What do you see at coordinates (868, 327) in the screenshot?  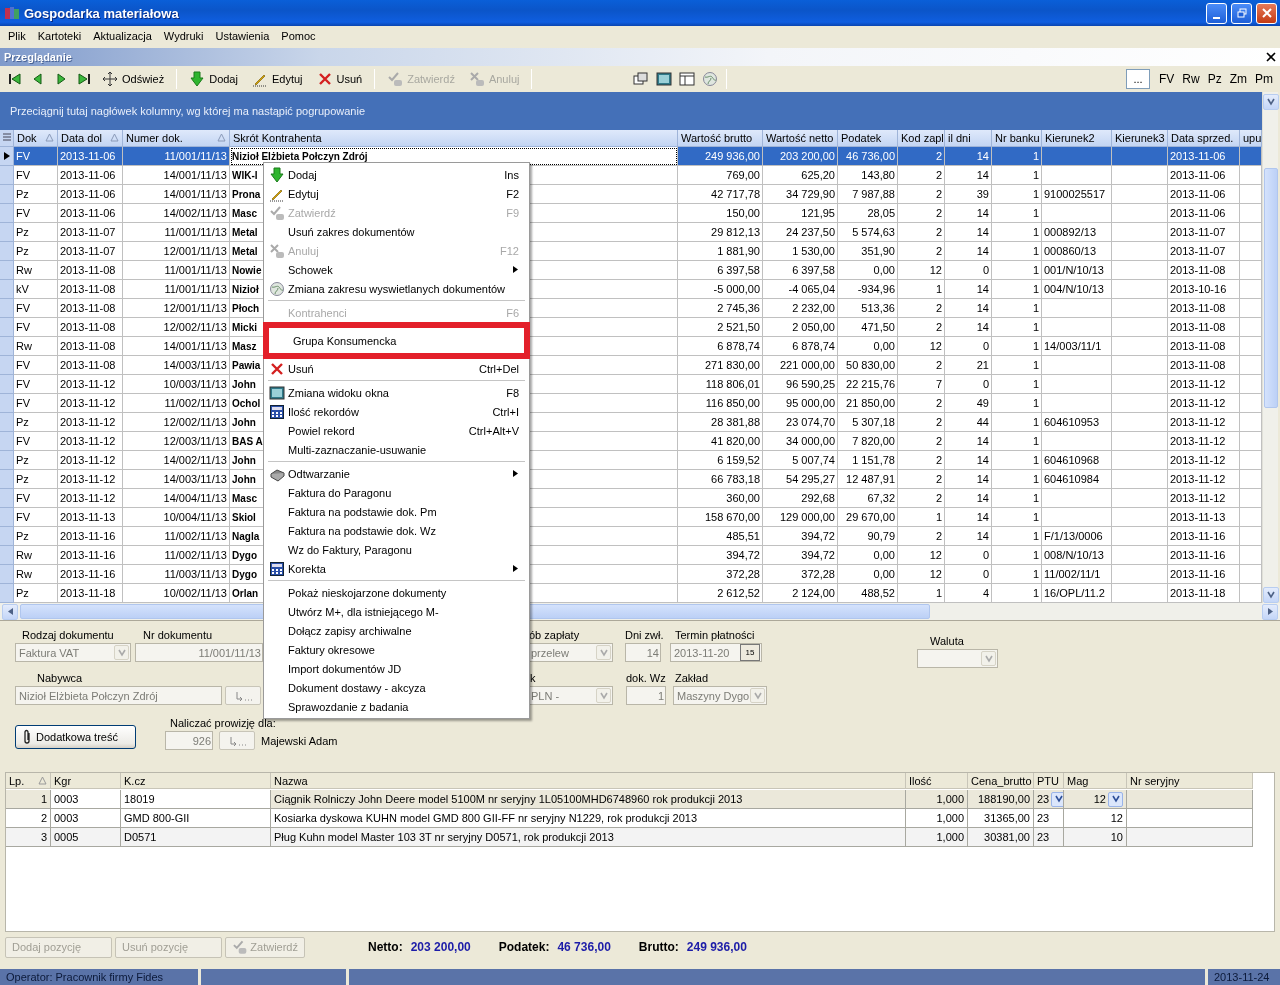 I see `table-cell: 471,50` at bounding box center [868, 327].